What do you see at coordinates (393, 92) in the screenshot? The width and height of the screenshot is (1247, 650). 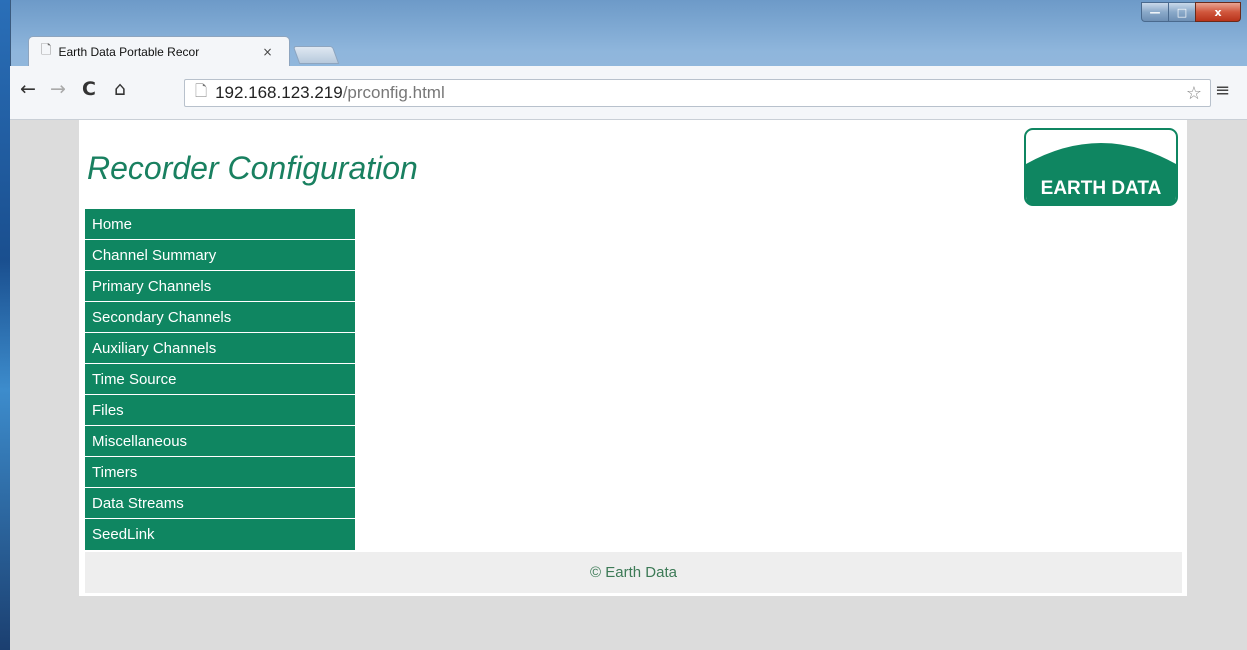 I see `url-path: /prconfig.html` at bounding box center [393, 92].